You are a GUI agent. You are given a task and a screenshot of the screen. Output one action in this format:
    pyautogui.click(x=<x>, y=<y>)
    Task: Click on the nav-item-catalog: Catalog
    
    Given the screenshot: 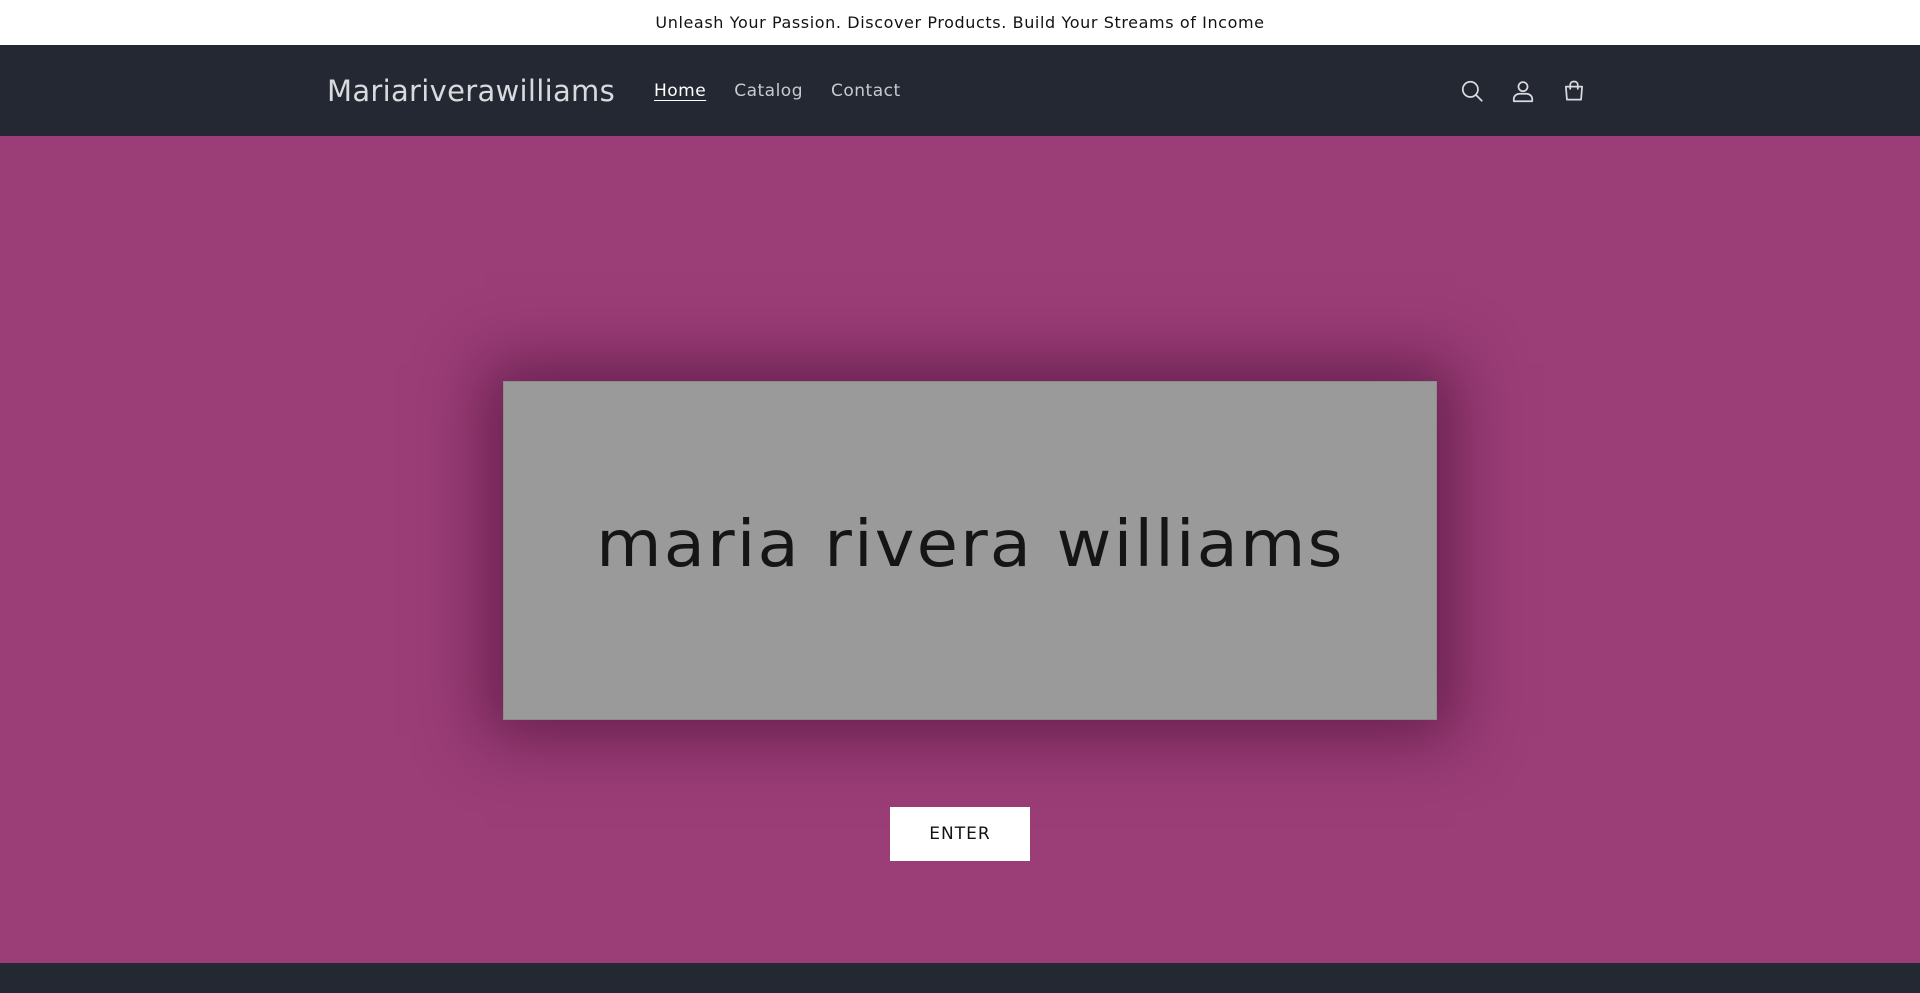 What is the action you would take?
    pyautogui.click(x=768, y=91)
    